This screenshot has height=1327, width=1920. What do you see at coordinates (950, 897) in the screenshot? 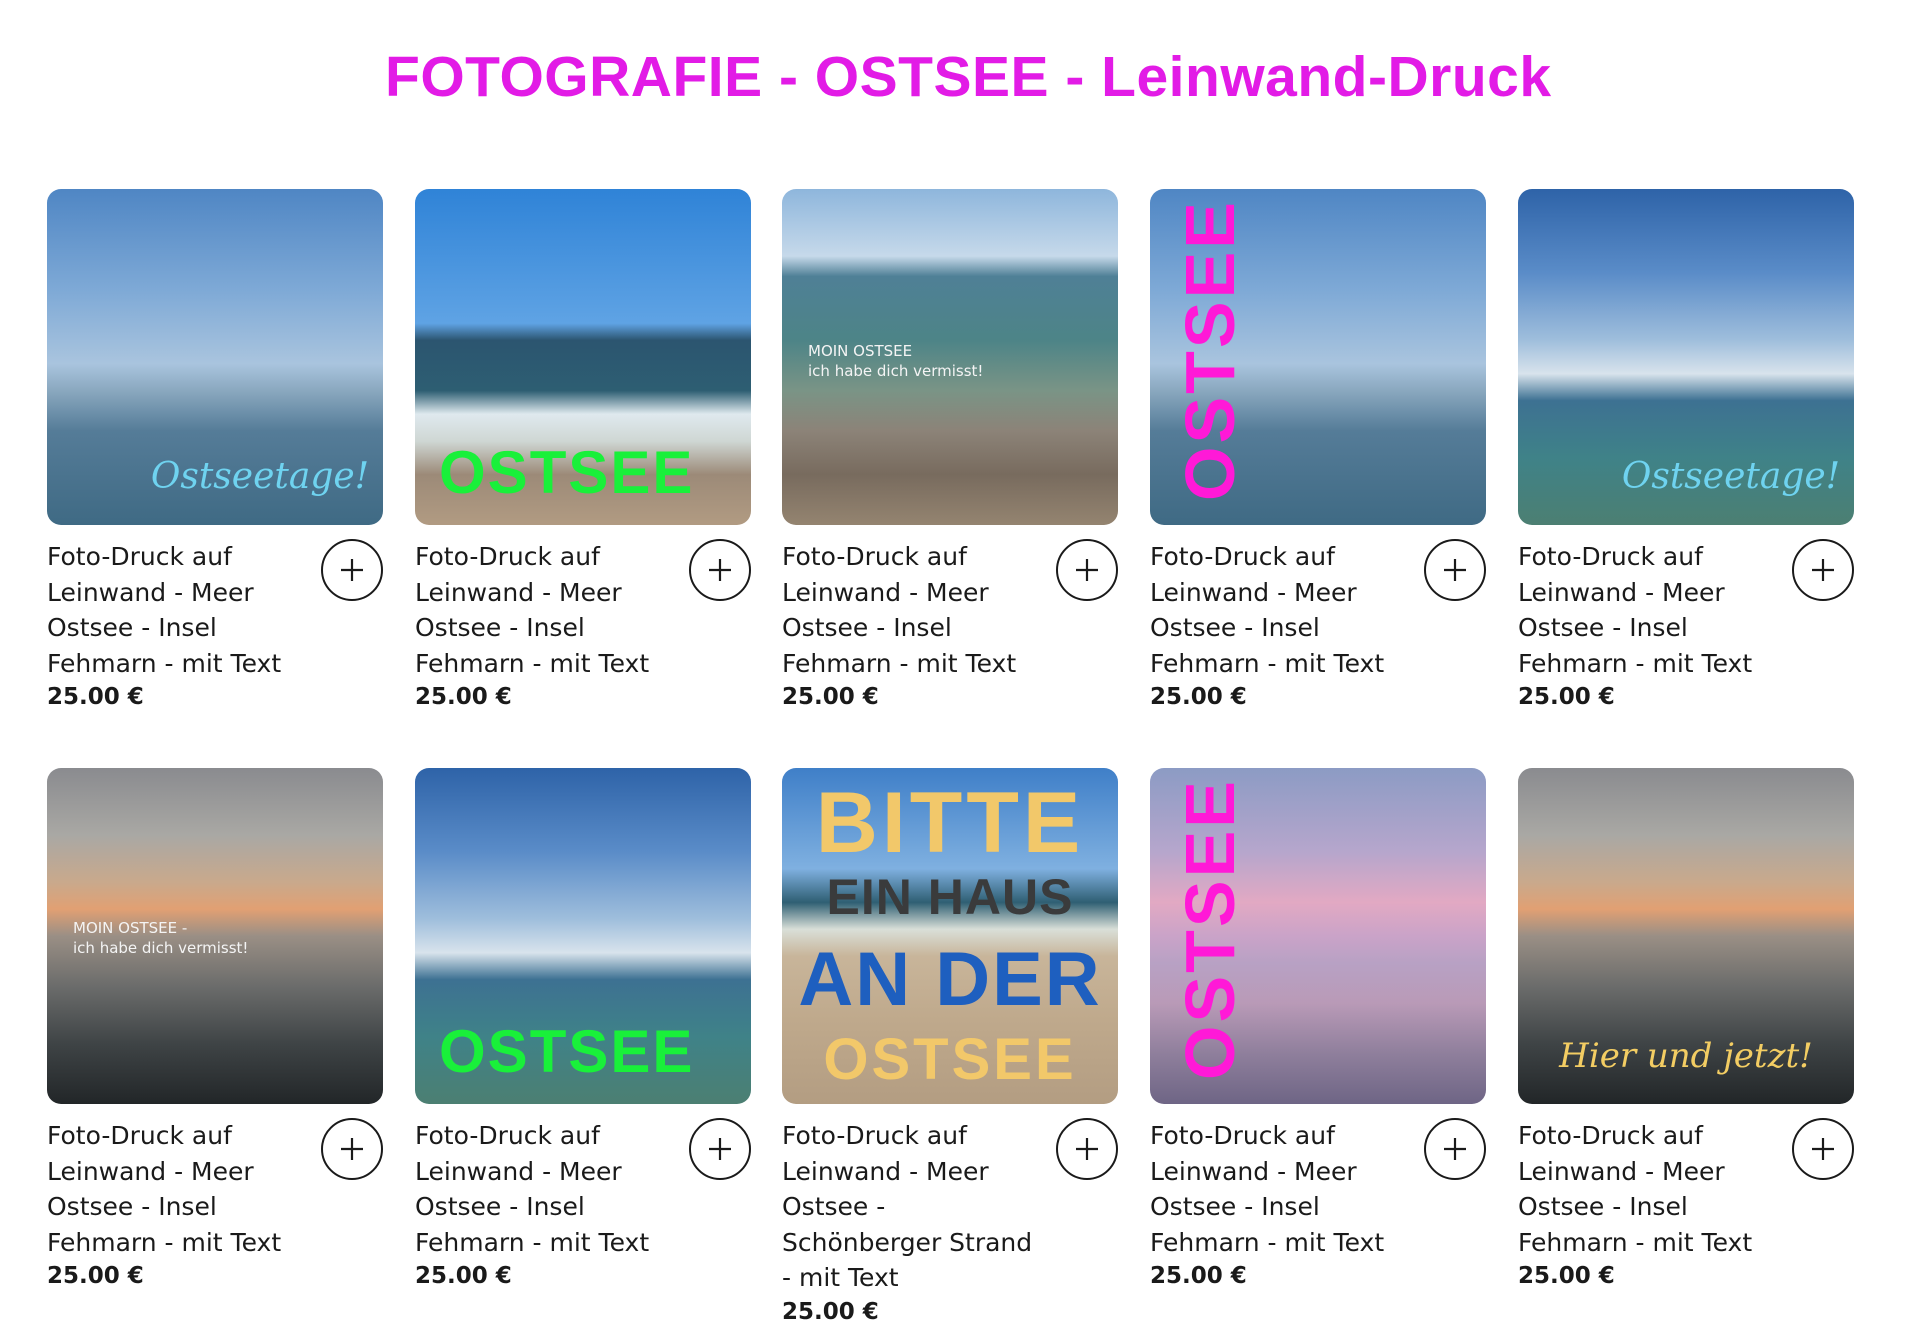
I see `image-overlay-line: EIN HAUS` at bounding box center [950, 897].